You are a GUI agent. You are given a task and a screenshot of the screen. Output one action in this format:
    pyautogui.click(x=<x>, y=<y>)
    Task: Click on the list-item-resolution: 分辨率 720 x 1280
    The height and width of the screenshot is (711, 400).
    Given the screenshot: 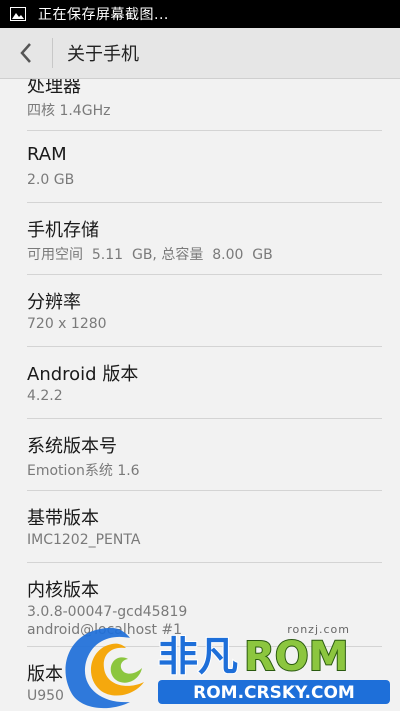 What is the action you would take?
    pyautogui.click(x=204, y=311)
    